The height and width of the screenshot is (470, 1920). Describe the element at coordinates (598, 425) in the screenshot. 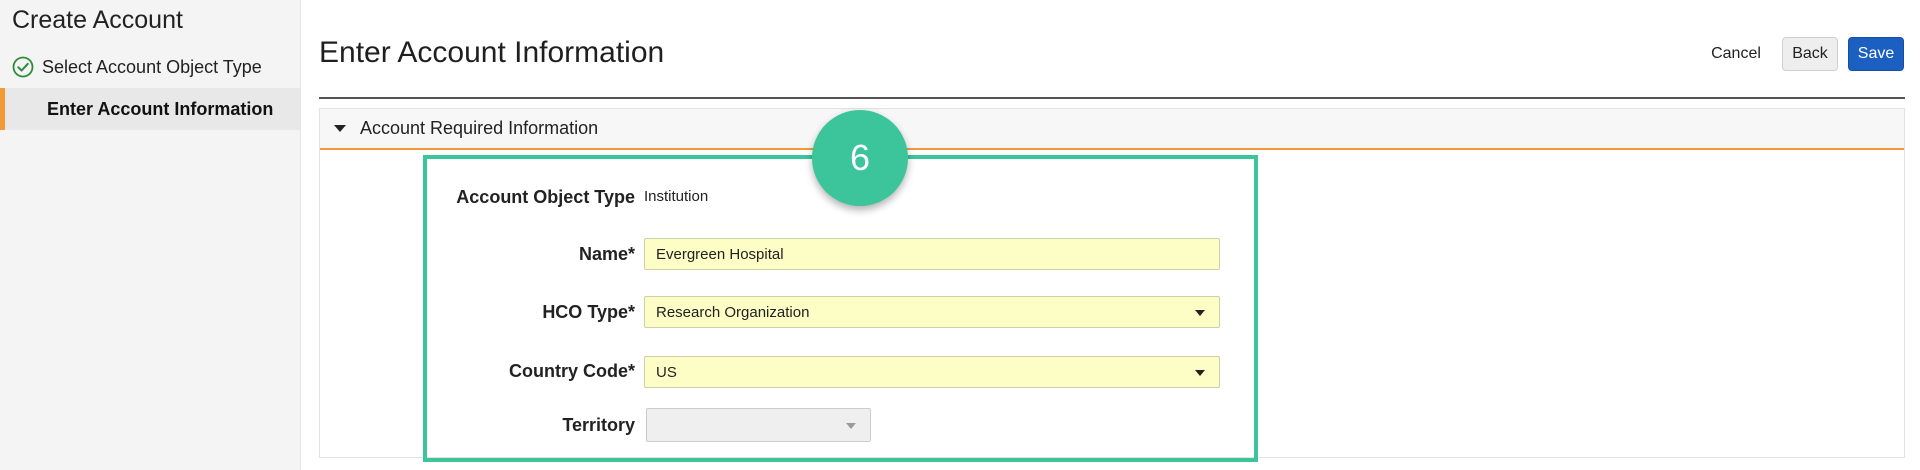

I see `territory-label: Territory` at that location.